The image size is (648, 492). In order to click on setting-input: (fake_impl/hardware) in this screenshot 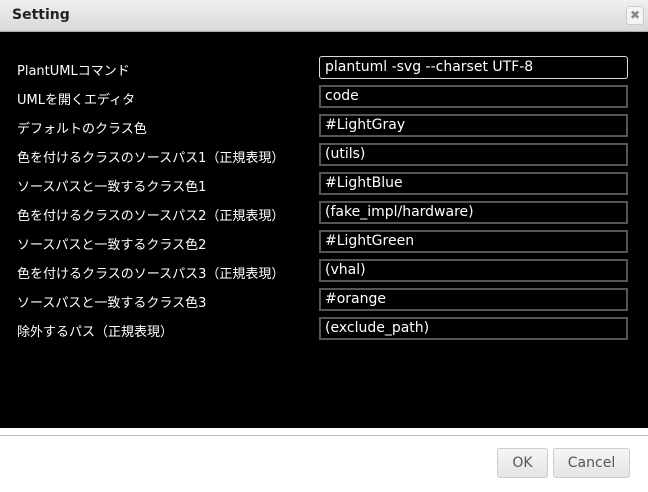, I will do `click(473, 212)`.